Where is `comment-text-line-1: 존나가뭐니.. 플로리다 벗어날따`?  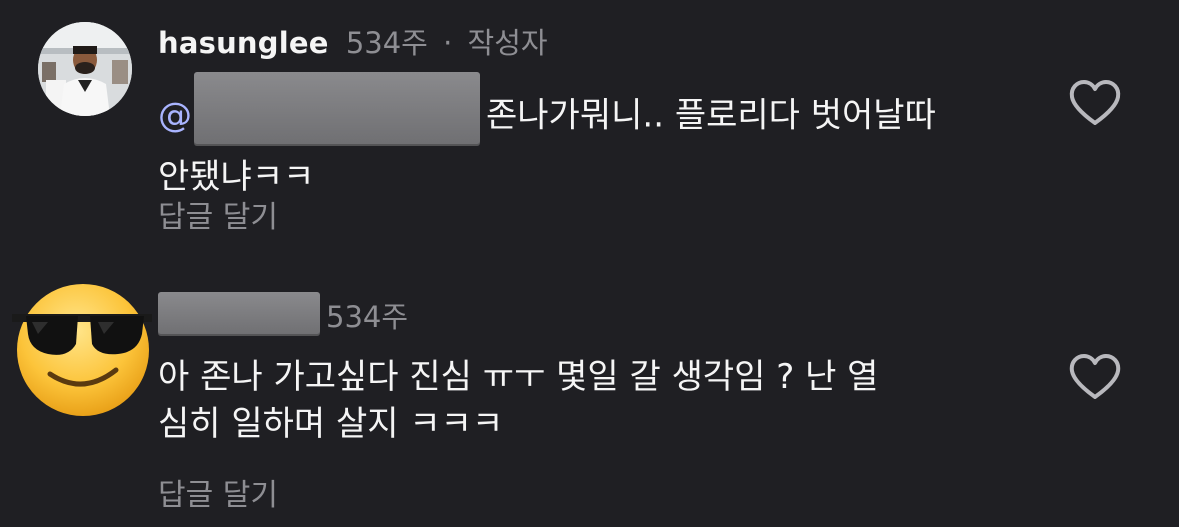
comment-text-line-1: 존나가뭐니.. 플로리다 벗어날따 is located at coordinates (711, 115).